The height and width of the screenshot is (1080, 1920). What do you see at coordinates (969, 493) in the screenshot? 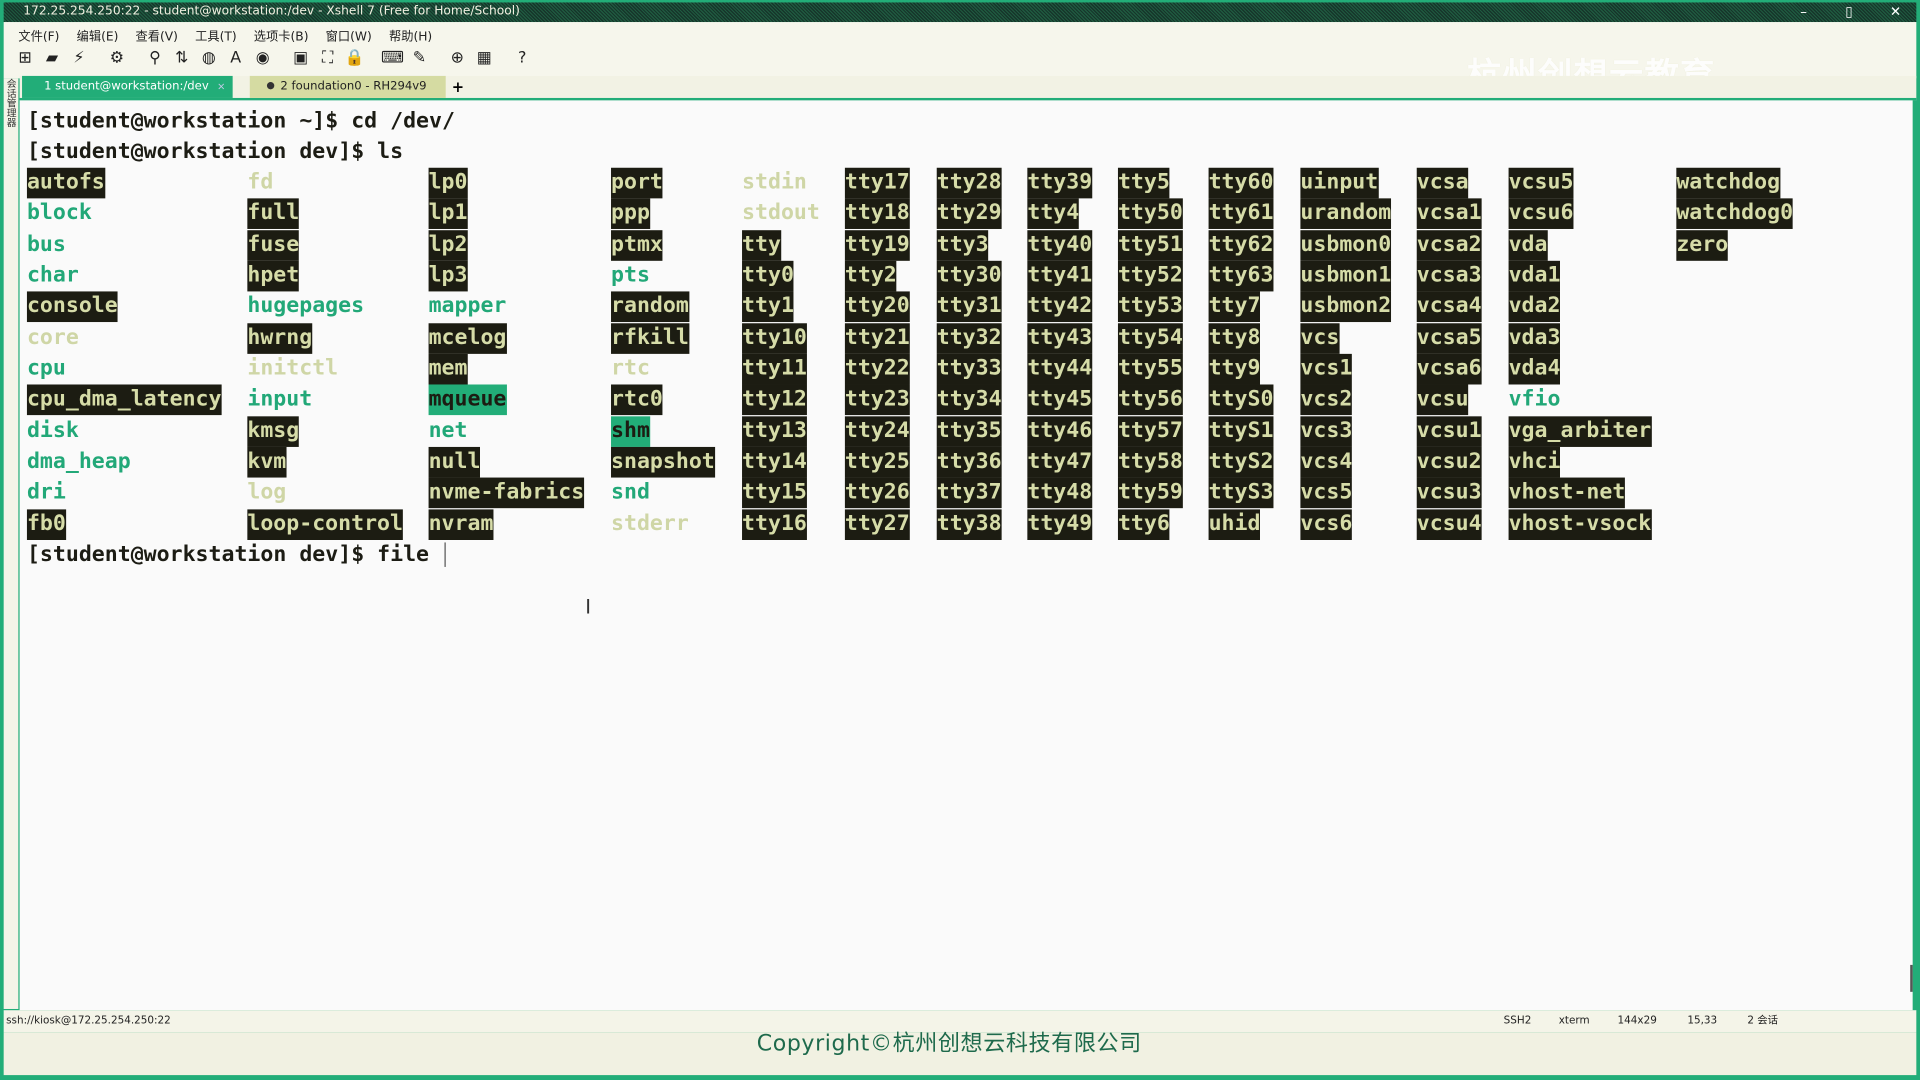
I see `ls-entry: tty37` at bounding box center [969, 493].